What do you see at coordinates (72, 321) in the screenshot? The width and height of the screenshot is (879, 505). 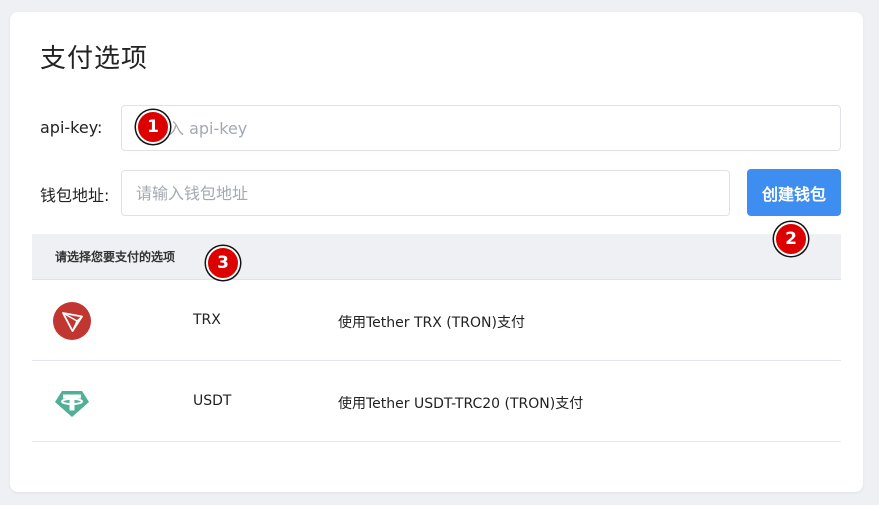 I see `tron-icon` at bounding box center [72, 321].